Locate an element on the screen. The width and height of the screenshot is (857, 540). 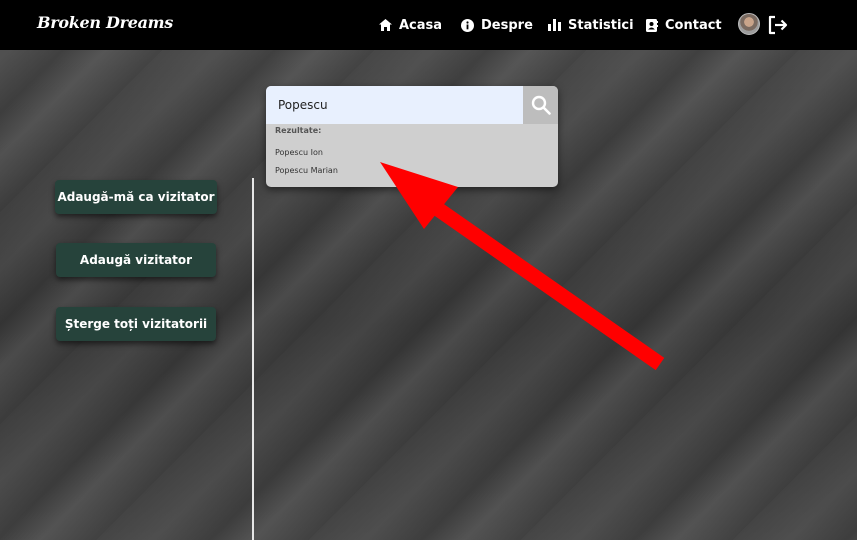
nav-item-acasa: Acasa is located at coordinates (410, 25).